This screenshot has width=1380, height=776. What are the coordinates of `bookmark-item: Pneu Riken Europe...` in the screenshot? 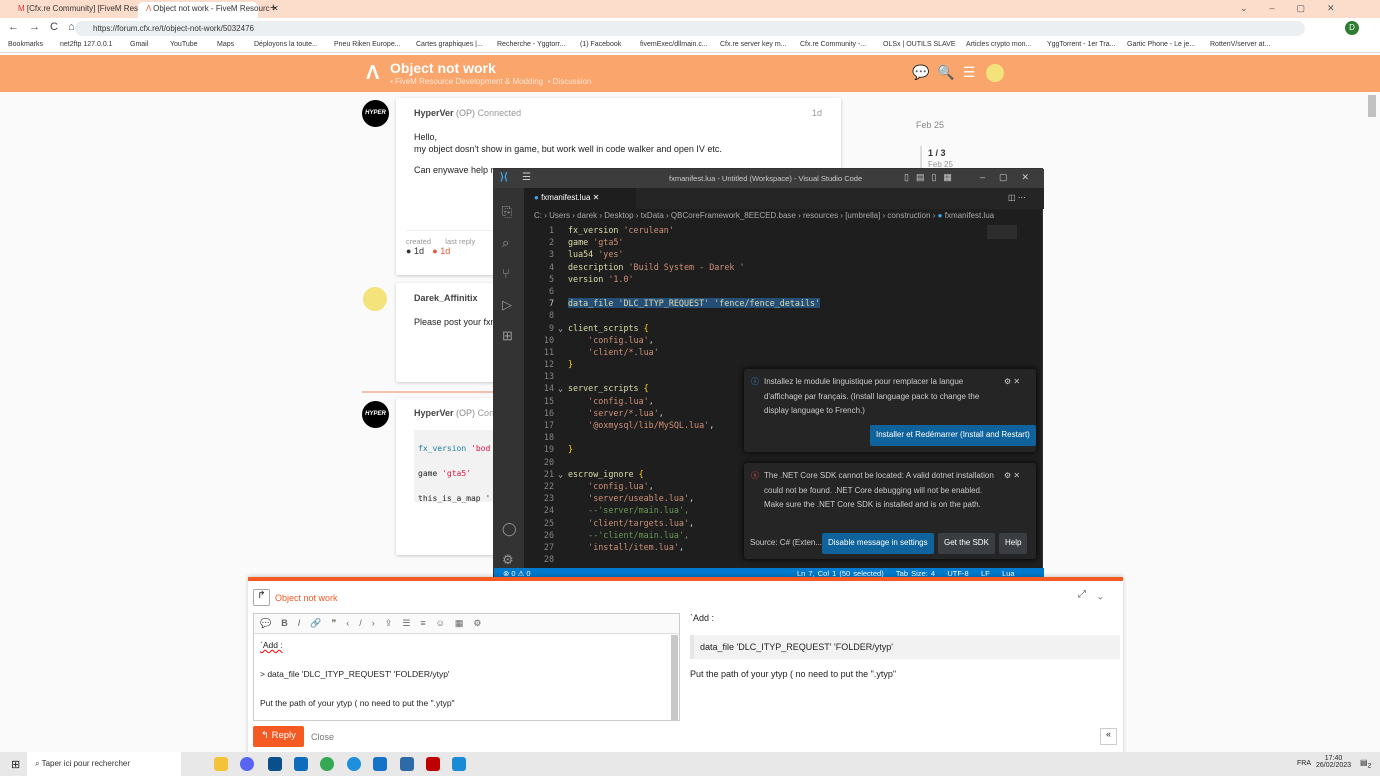 It's located at (367, 44).